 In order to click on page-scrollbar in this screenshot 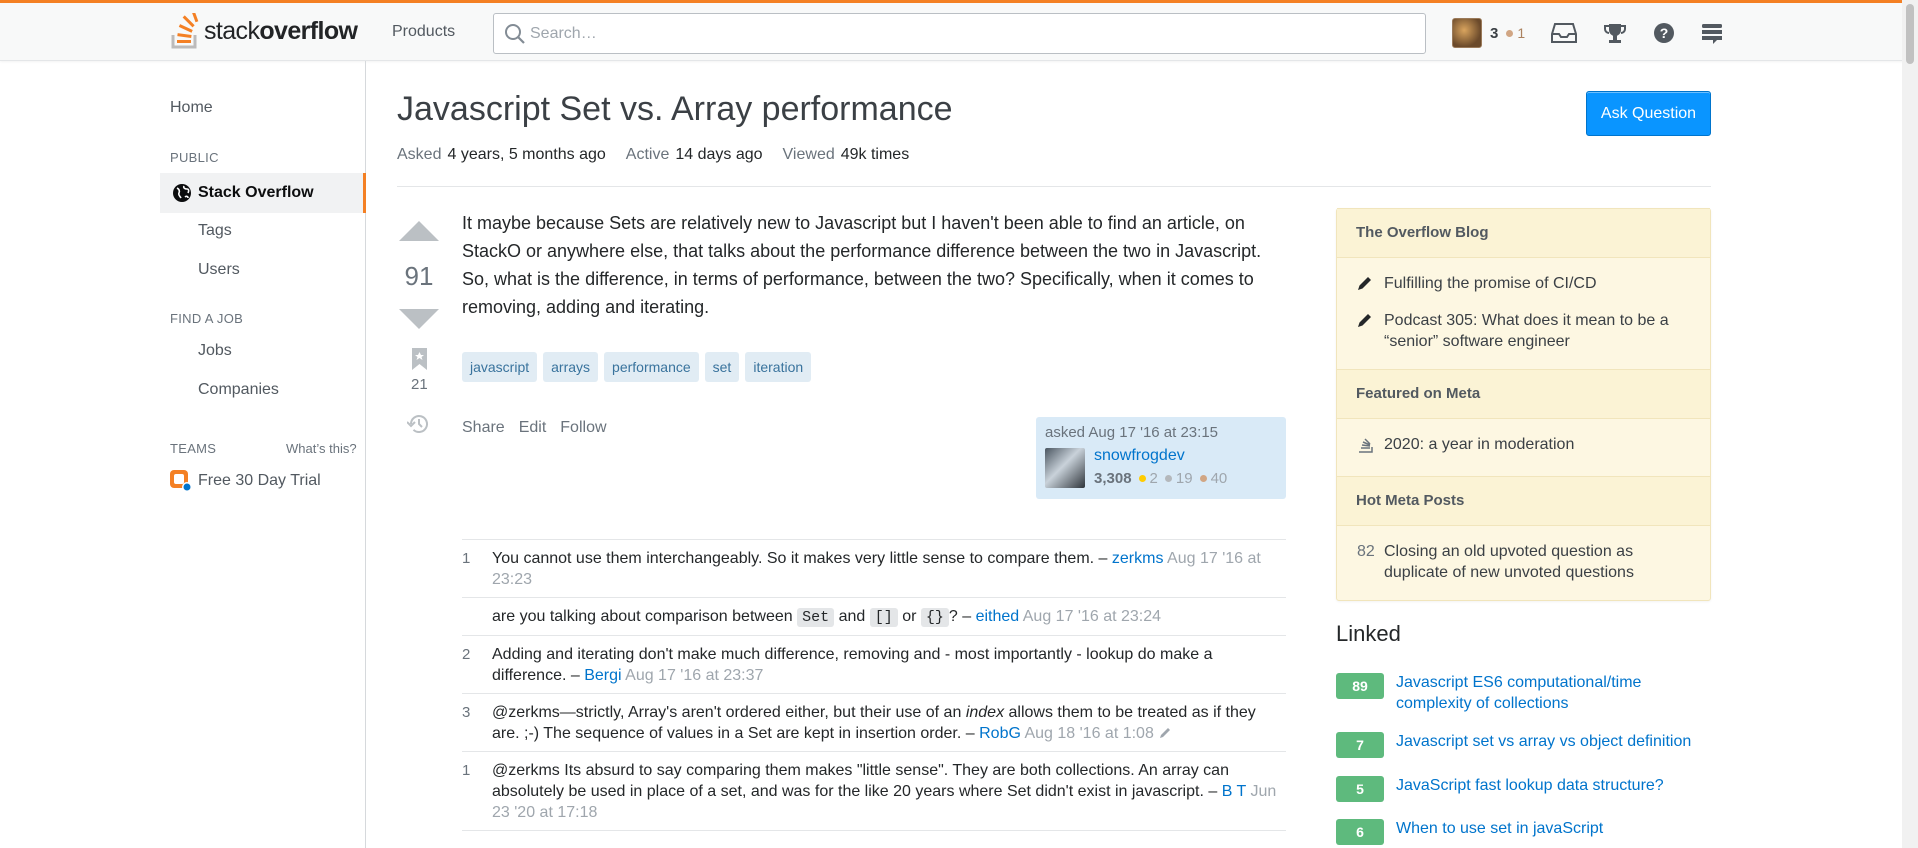, I will do `click(1910, 424)`.